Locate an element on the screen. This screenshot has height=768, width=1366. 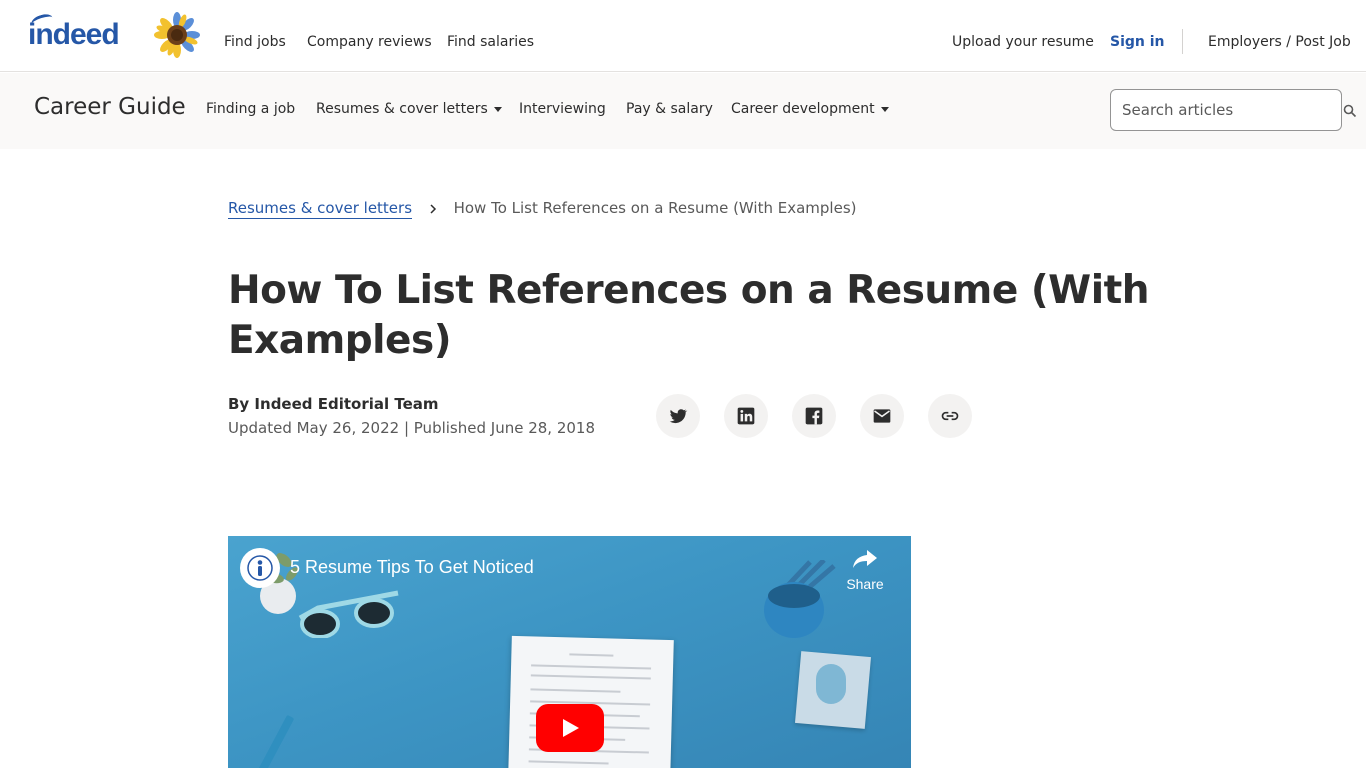
computer-mouse-image is located at coordinates (831, 684).